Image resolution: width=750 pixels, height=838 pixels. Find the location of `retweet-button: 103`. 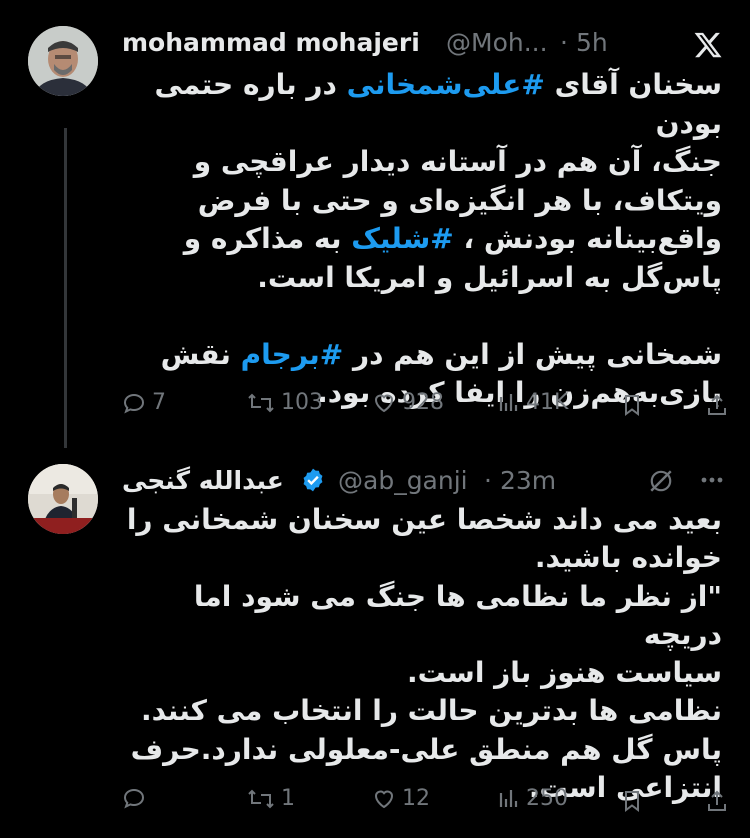

retweet-button: 103 is located at coordinates (285, 402).